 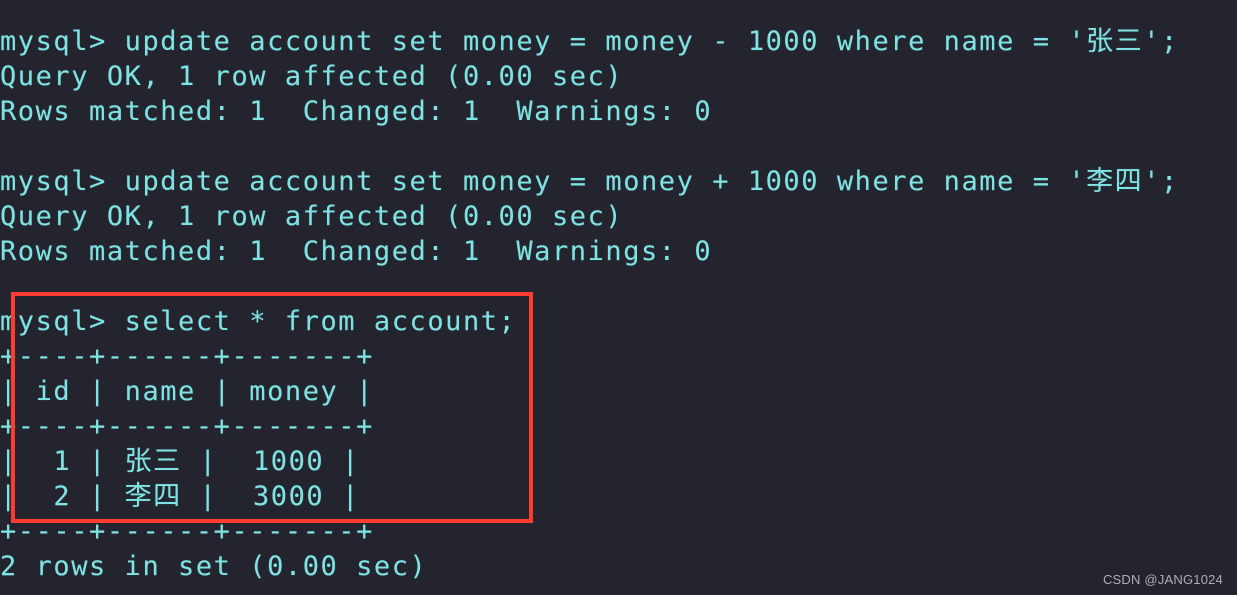 What do you see at coordinates (214, 566) in the screenshot?
I see `terminal-line: 2 rows in set (0.00 sec)` at bounding box center [214, 566].